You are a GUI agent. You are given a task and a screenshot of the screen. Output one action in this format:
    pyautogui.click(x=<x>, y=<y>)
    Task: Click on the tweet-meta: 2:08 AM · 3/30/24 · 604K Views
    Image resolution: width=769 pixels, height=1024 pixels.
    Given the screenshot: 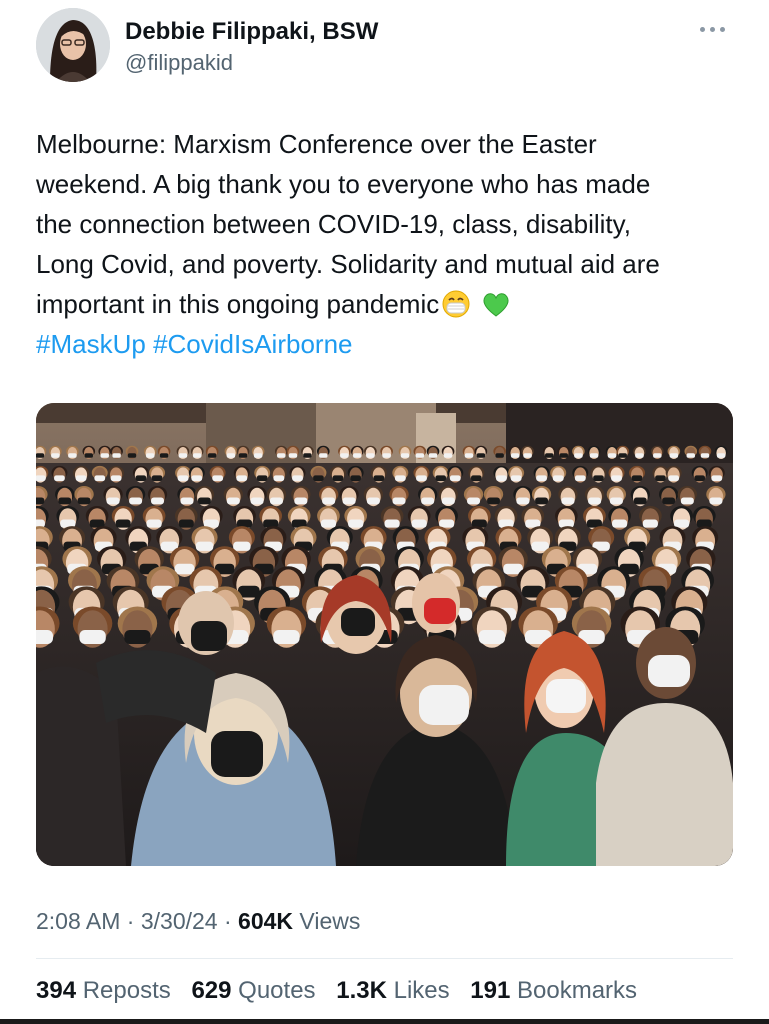 What is the action you would take?
    pyautogui.click(x=198, y=921)
    